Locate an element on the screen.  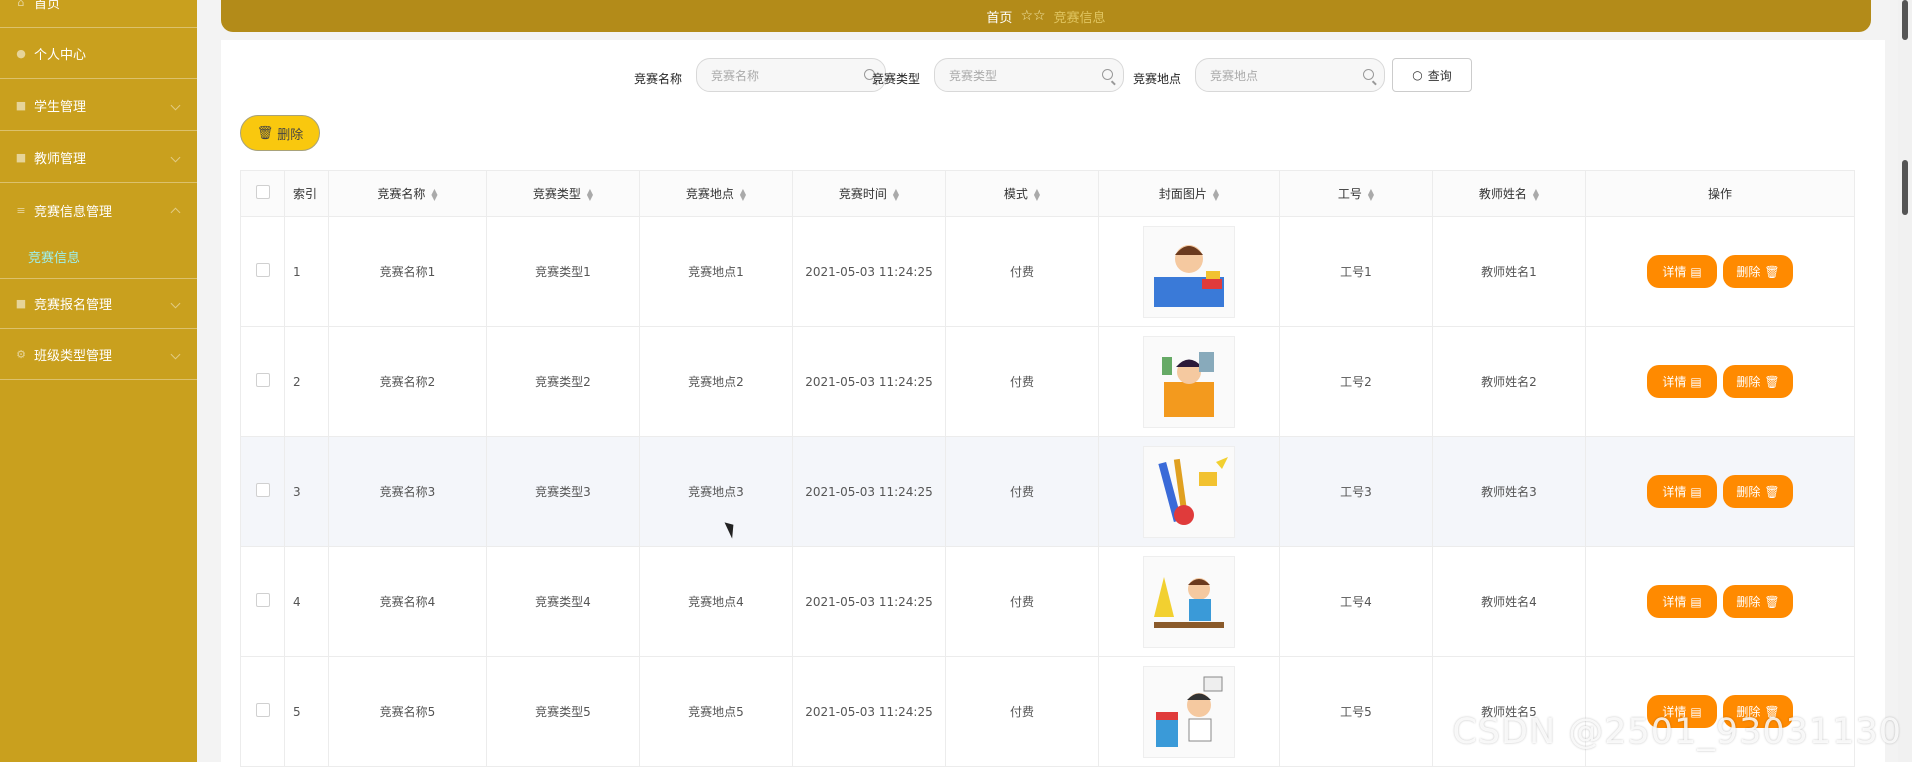
search-icon is located at coordinates (1107, 74).